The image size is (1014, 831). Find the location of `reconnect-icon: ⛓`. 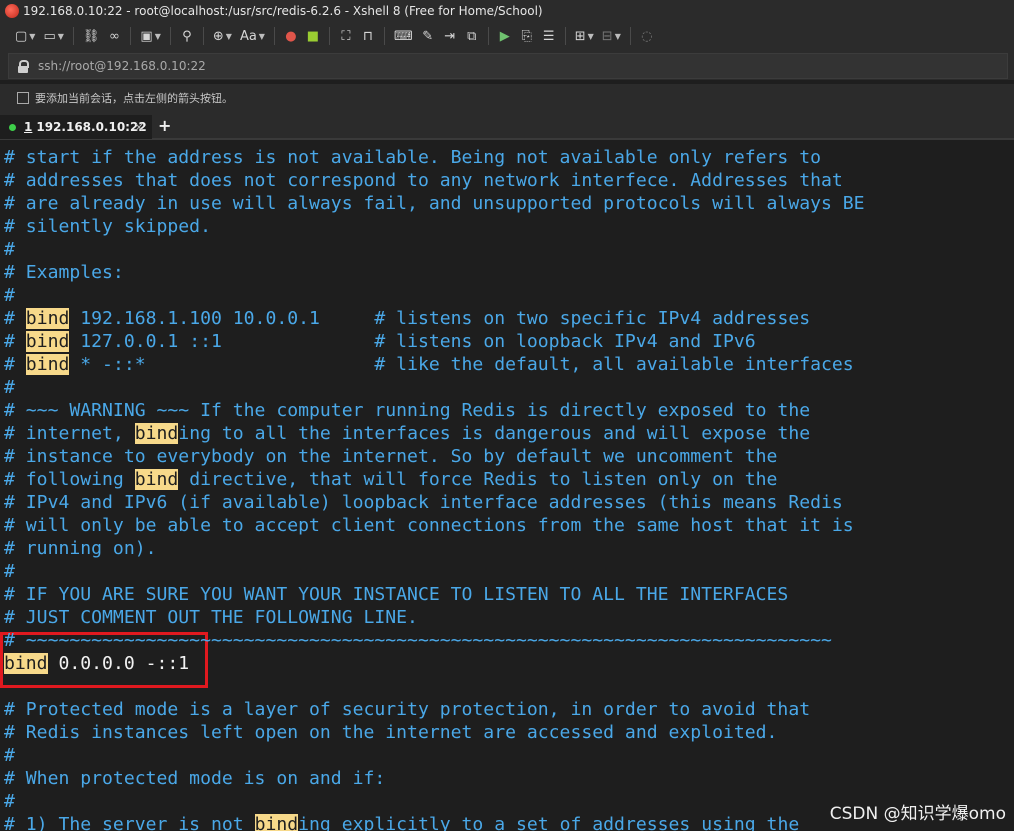

reconnect-icon: ⛓ is located at coordinates (91, 36).